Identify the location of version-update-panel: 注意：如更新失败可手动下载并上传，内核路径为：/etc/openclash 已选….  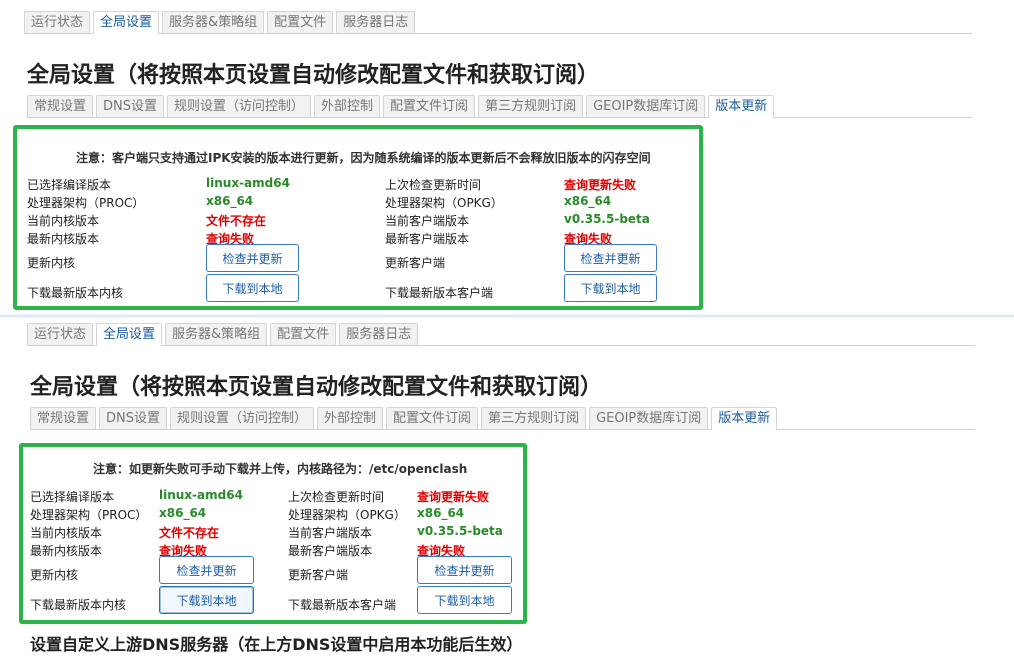
(273, 533).